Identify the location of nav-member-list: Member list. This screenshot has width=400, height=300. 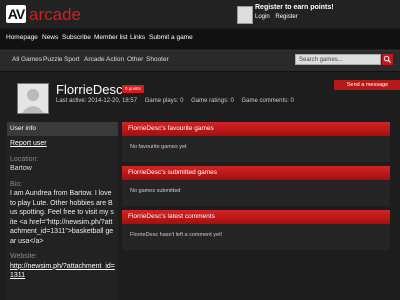
(111, 37).